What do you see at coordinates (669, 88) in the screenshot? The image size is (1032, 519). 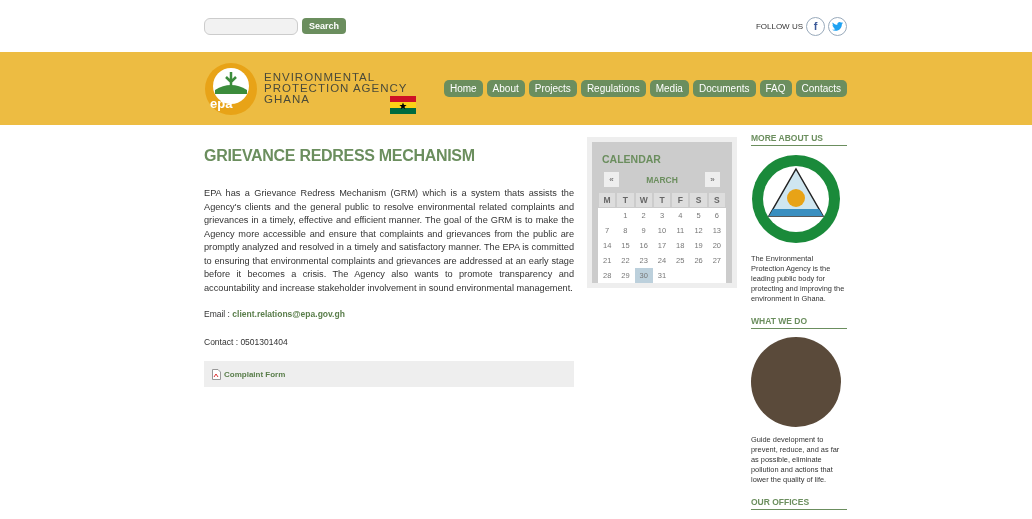 I see `nav-link: Media` at bounding box center [669, 88].